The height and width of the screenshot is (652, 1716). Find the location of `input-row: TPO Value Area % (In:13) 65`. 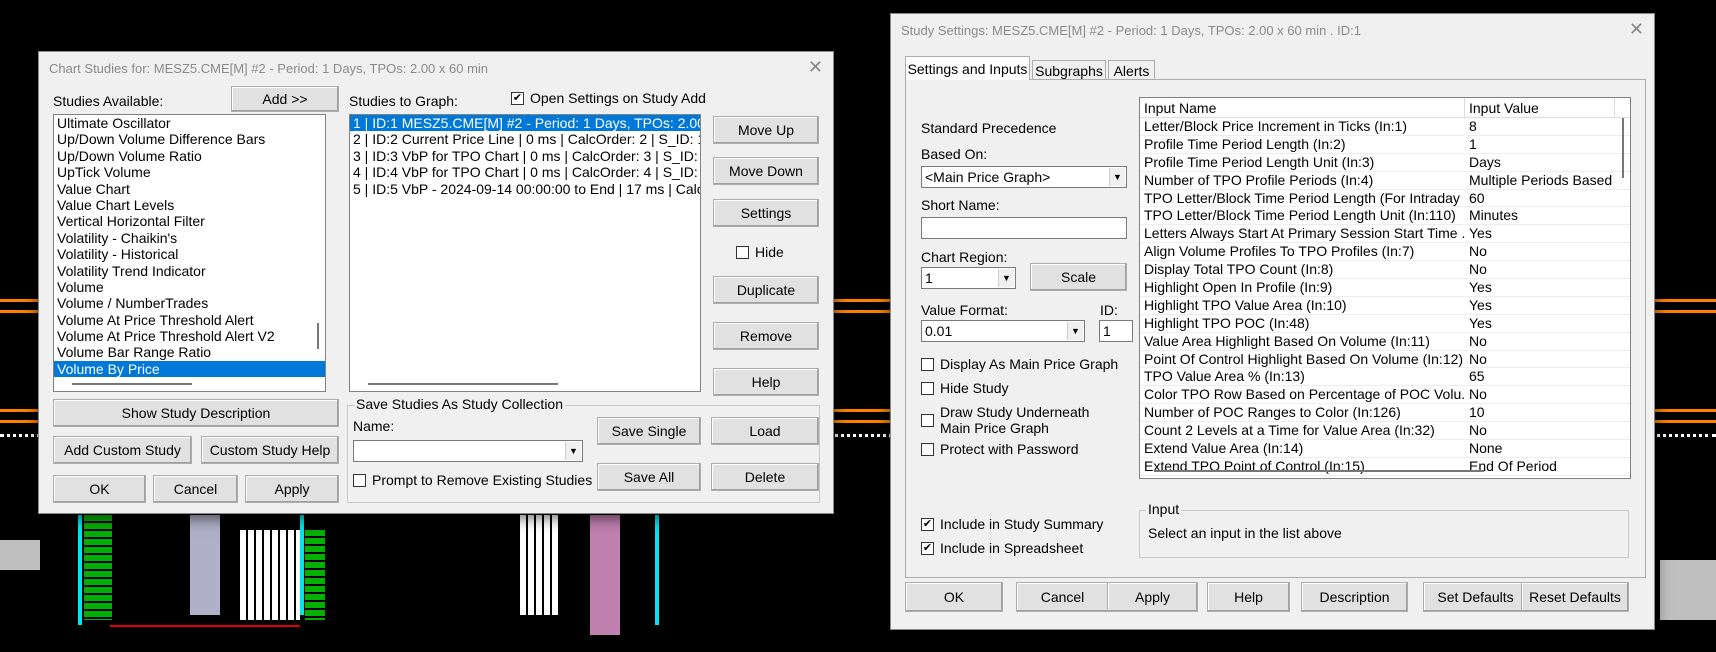

input-row: TPO Value Area % (In:13) 65 is located at coordinates (1385, 377).